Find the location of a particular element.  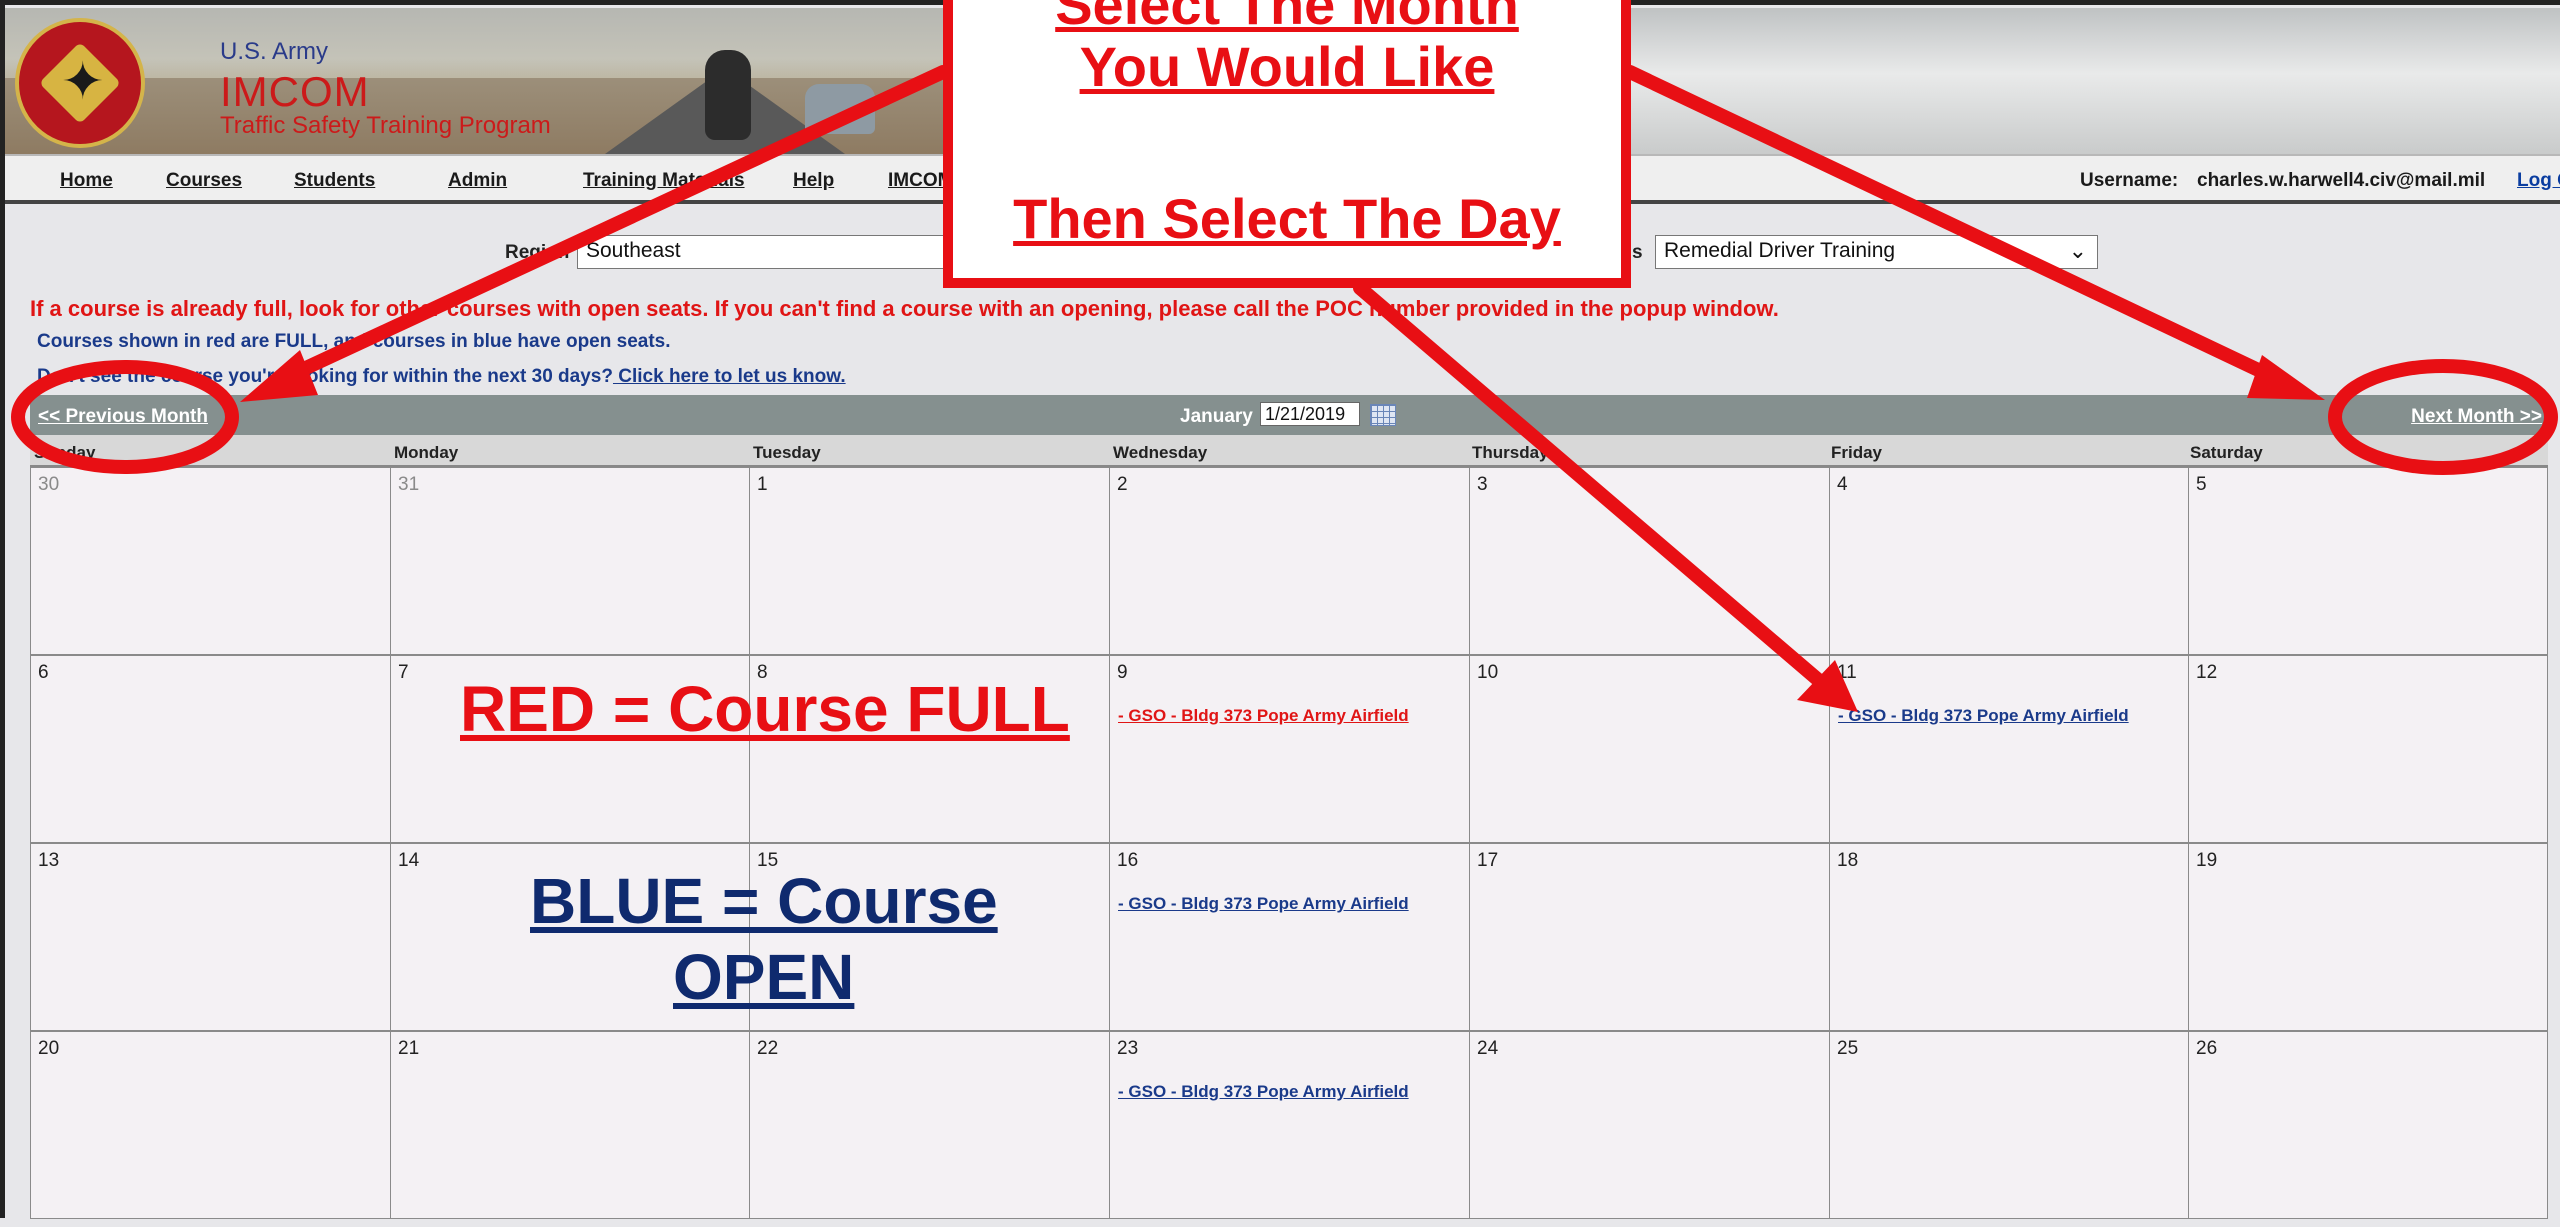

arrow-to-previous-month is located at coordinates (611, 226).